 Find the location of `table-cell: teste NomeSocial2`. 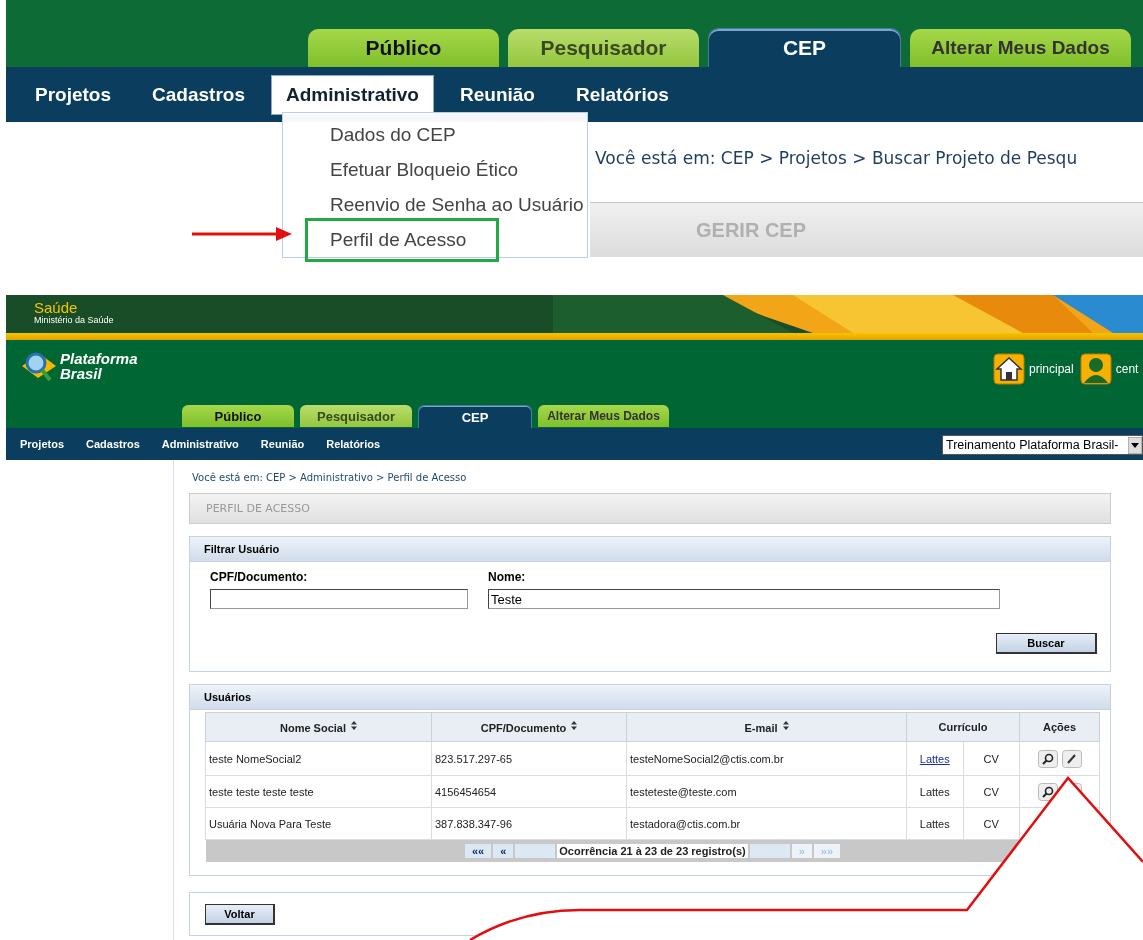

table-cell: teste NomeSocial2 is located at coordinates (318, 758).